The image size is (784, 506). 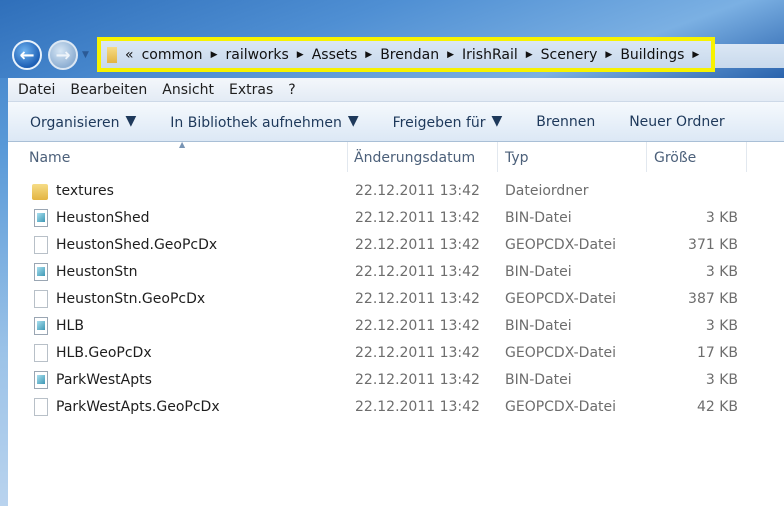 I want to click on menu-item: Extras, so click(x=251, y=90).